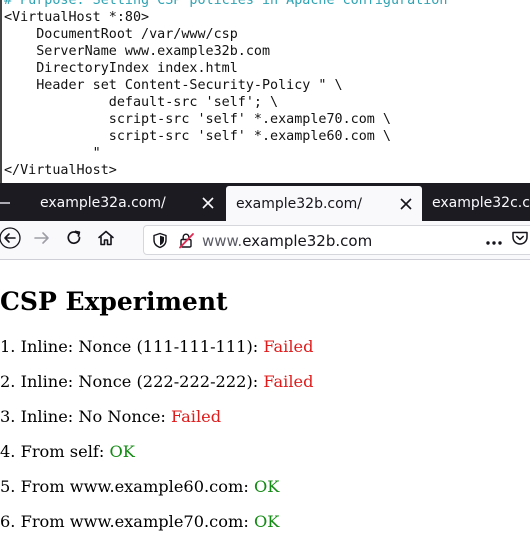 The height and width of the screenshot is (543, 530). I want to click on result-item: 2. Inline: Nonce (222-222-222): Failed, so click(156, 382).